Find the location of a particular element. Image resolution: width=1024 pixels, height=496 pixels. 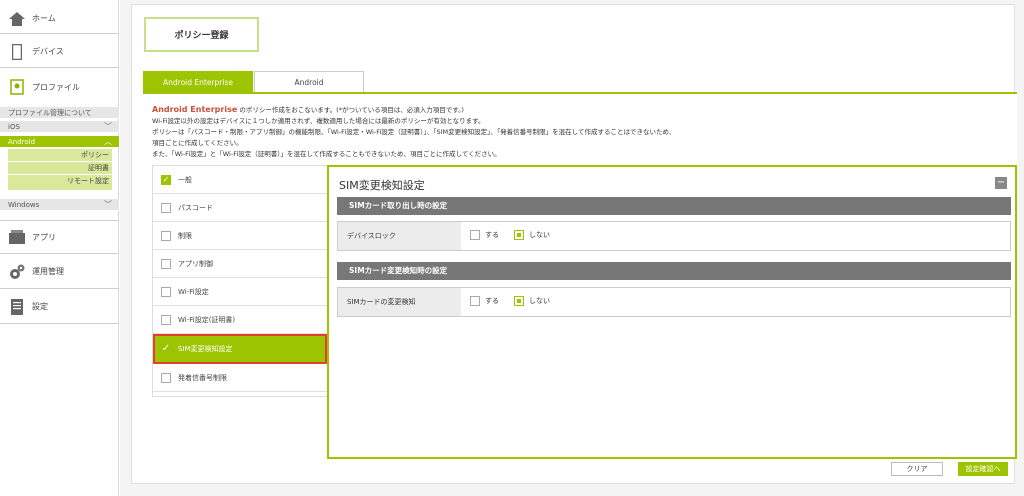

nav-devices-label: デバイス is located at coordinates (48, 51).